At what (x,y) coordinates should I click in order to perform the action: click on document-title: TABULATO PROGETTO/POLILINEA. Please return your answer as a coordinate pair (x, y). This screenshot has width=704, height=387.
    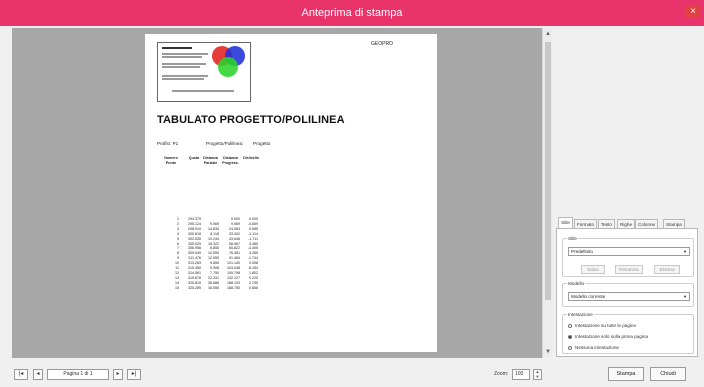
    Looking at the image, I should click on (251, 120).